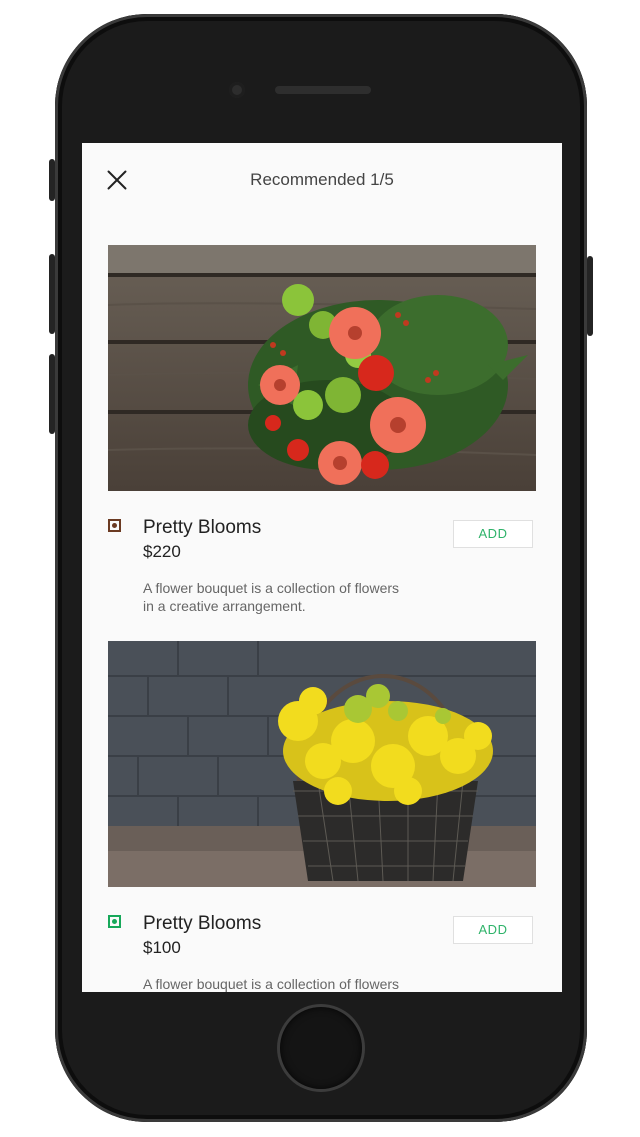 Image resolution: width=640 pixels, height=1137 pixels. I want to click on page-title: Recommended 1/5, so click(322, 179).